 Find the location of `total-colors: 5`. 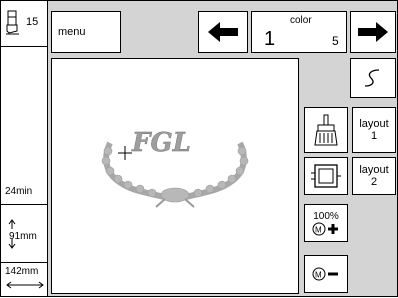

total-colors: 5 is located at coordinates (335, 41).